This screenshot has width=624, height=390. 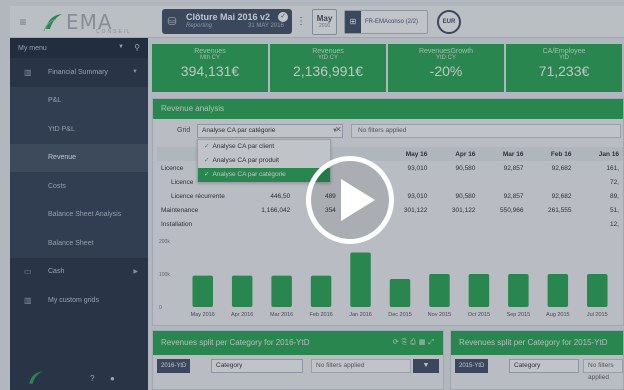 What do you see at coordinates (358, 200) in the screenshot?
I see `play-icon` at bounding box center [358, 200].